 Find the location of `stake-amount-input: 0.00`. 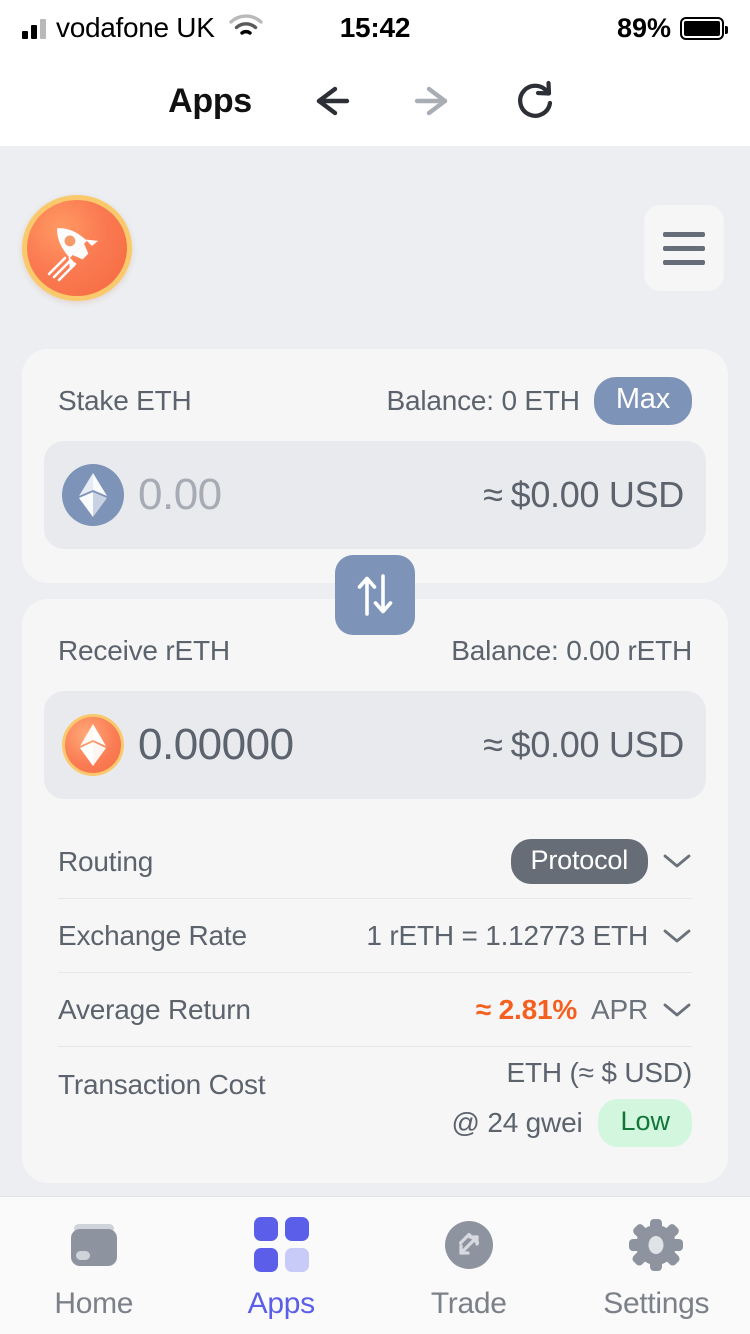

stake-amount-input: 0.00 is located at coordinates (180, 495).